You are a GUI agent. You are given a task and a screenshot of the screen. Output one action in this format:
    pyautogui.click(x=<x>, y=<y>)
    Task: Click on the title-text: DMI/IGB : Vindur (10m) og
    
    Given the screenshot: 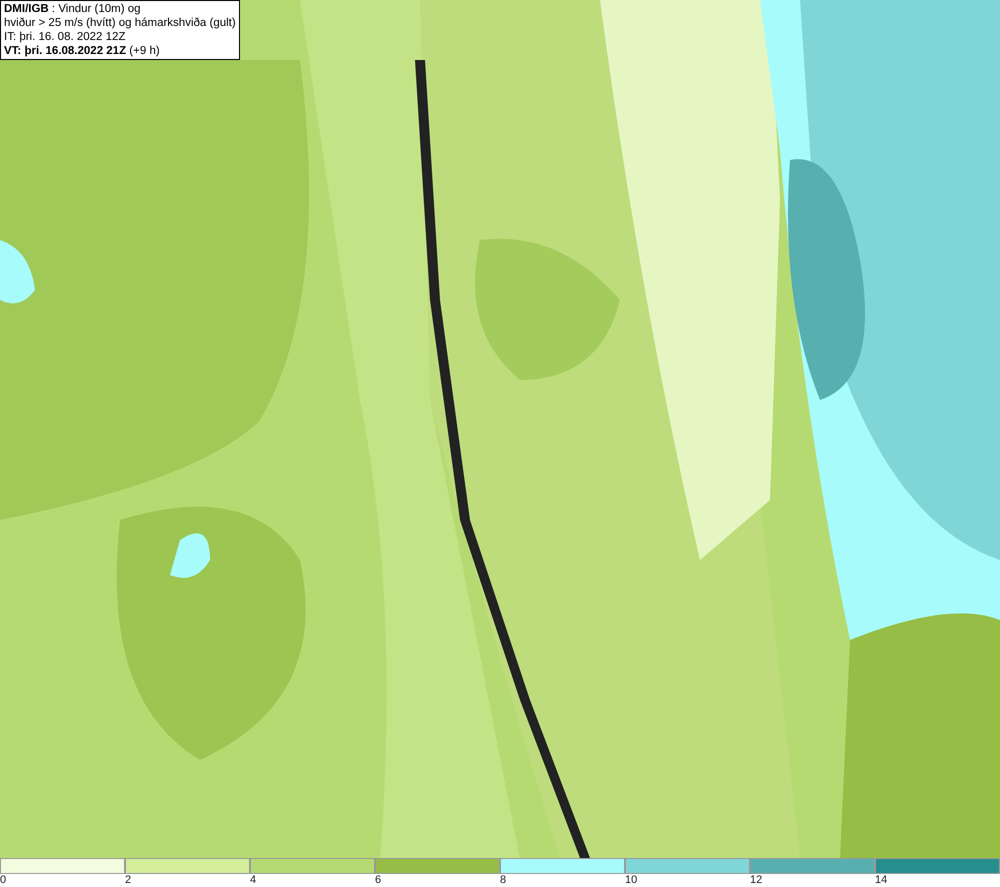 What is the action you would take?
    pyautogui.click(x=73, y=9)
    